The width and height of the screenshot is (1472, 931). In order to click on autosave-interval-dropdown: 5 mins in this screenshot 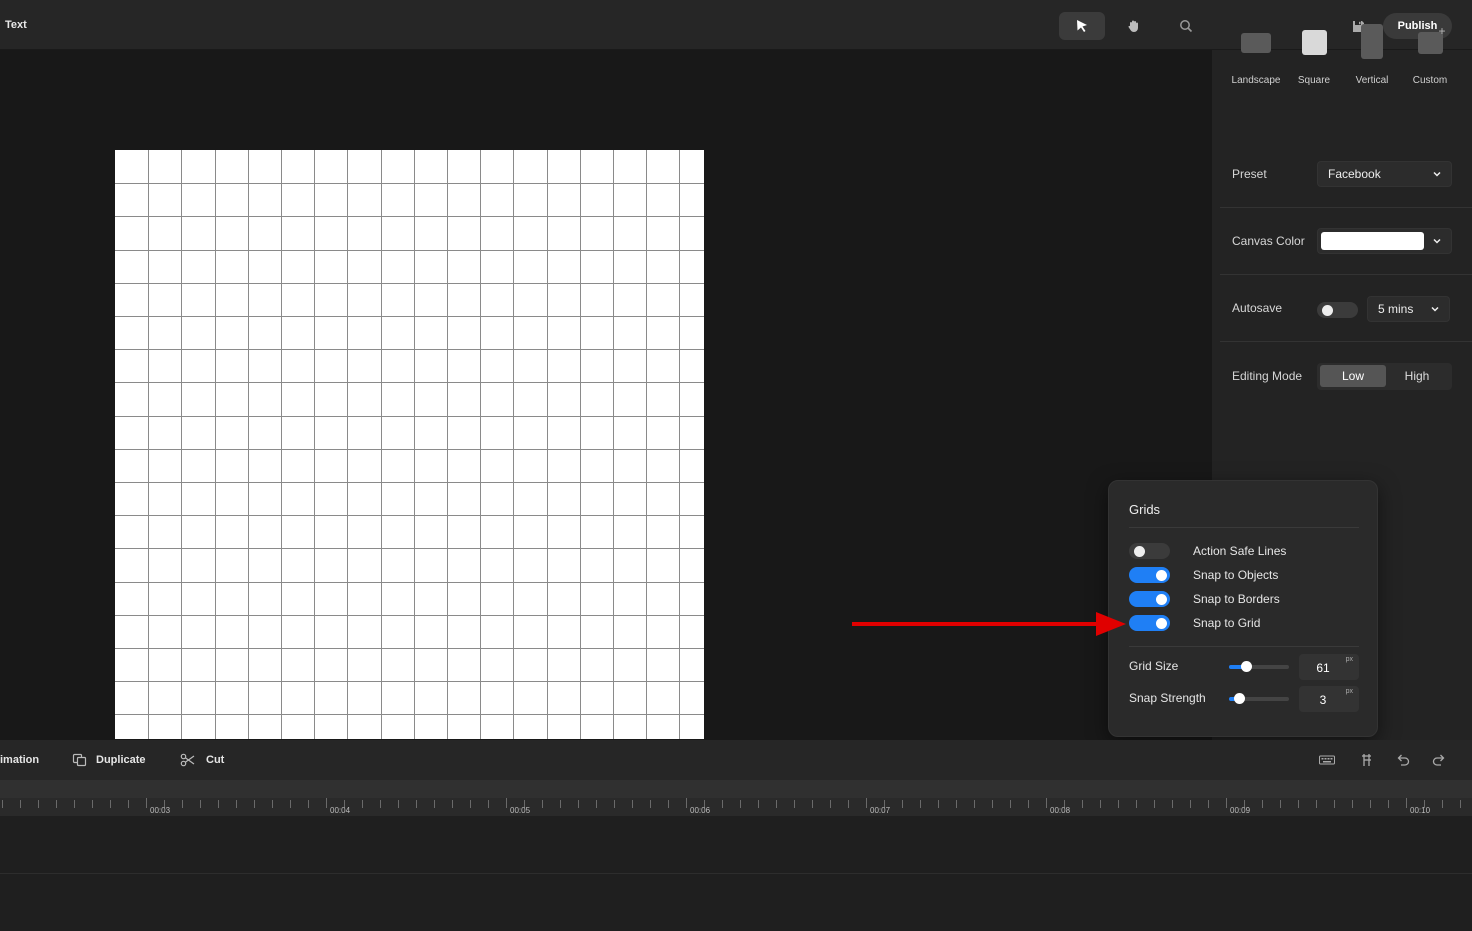, I will do `click(1408, 309)`.